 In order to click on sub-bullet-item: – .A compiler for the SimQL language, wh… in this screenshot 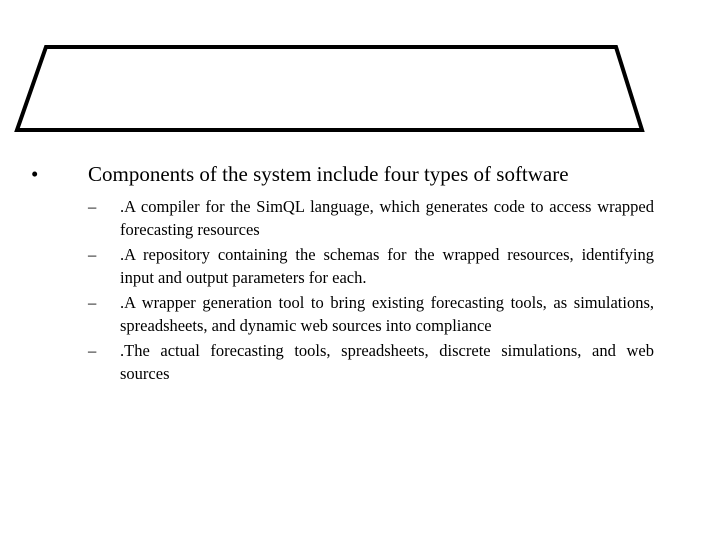, I will do `click(371, 218)`.